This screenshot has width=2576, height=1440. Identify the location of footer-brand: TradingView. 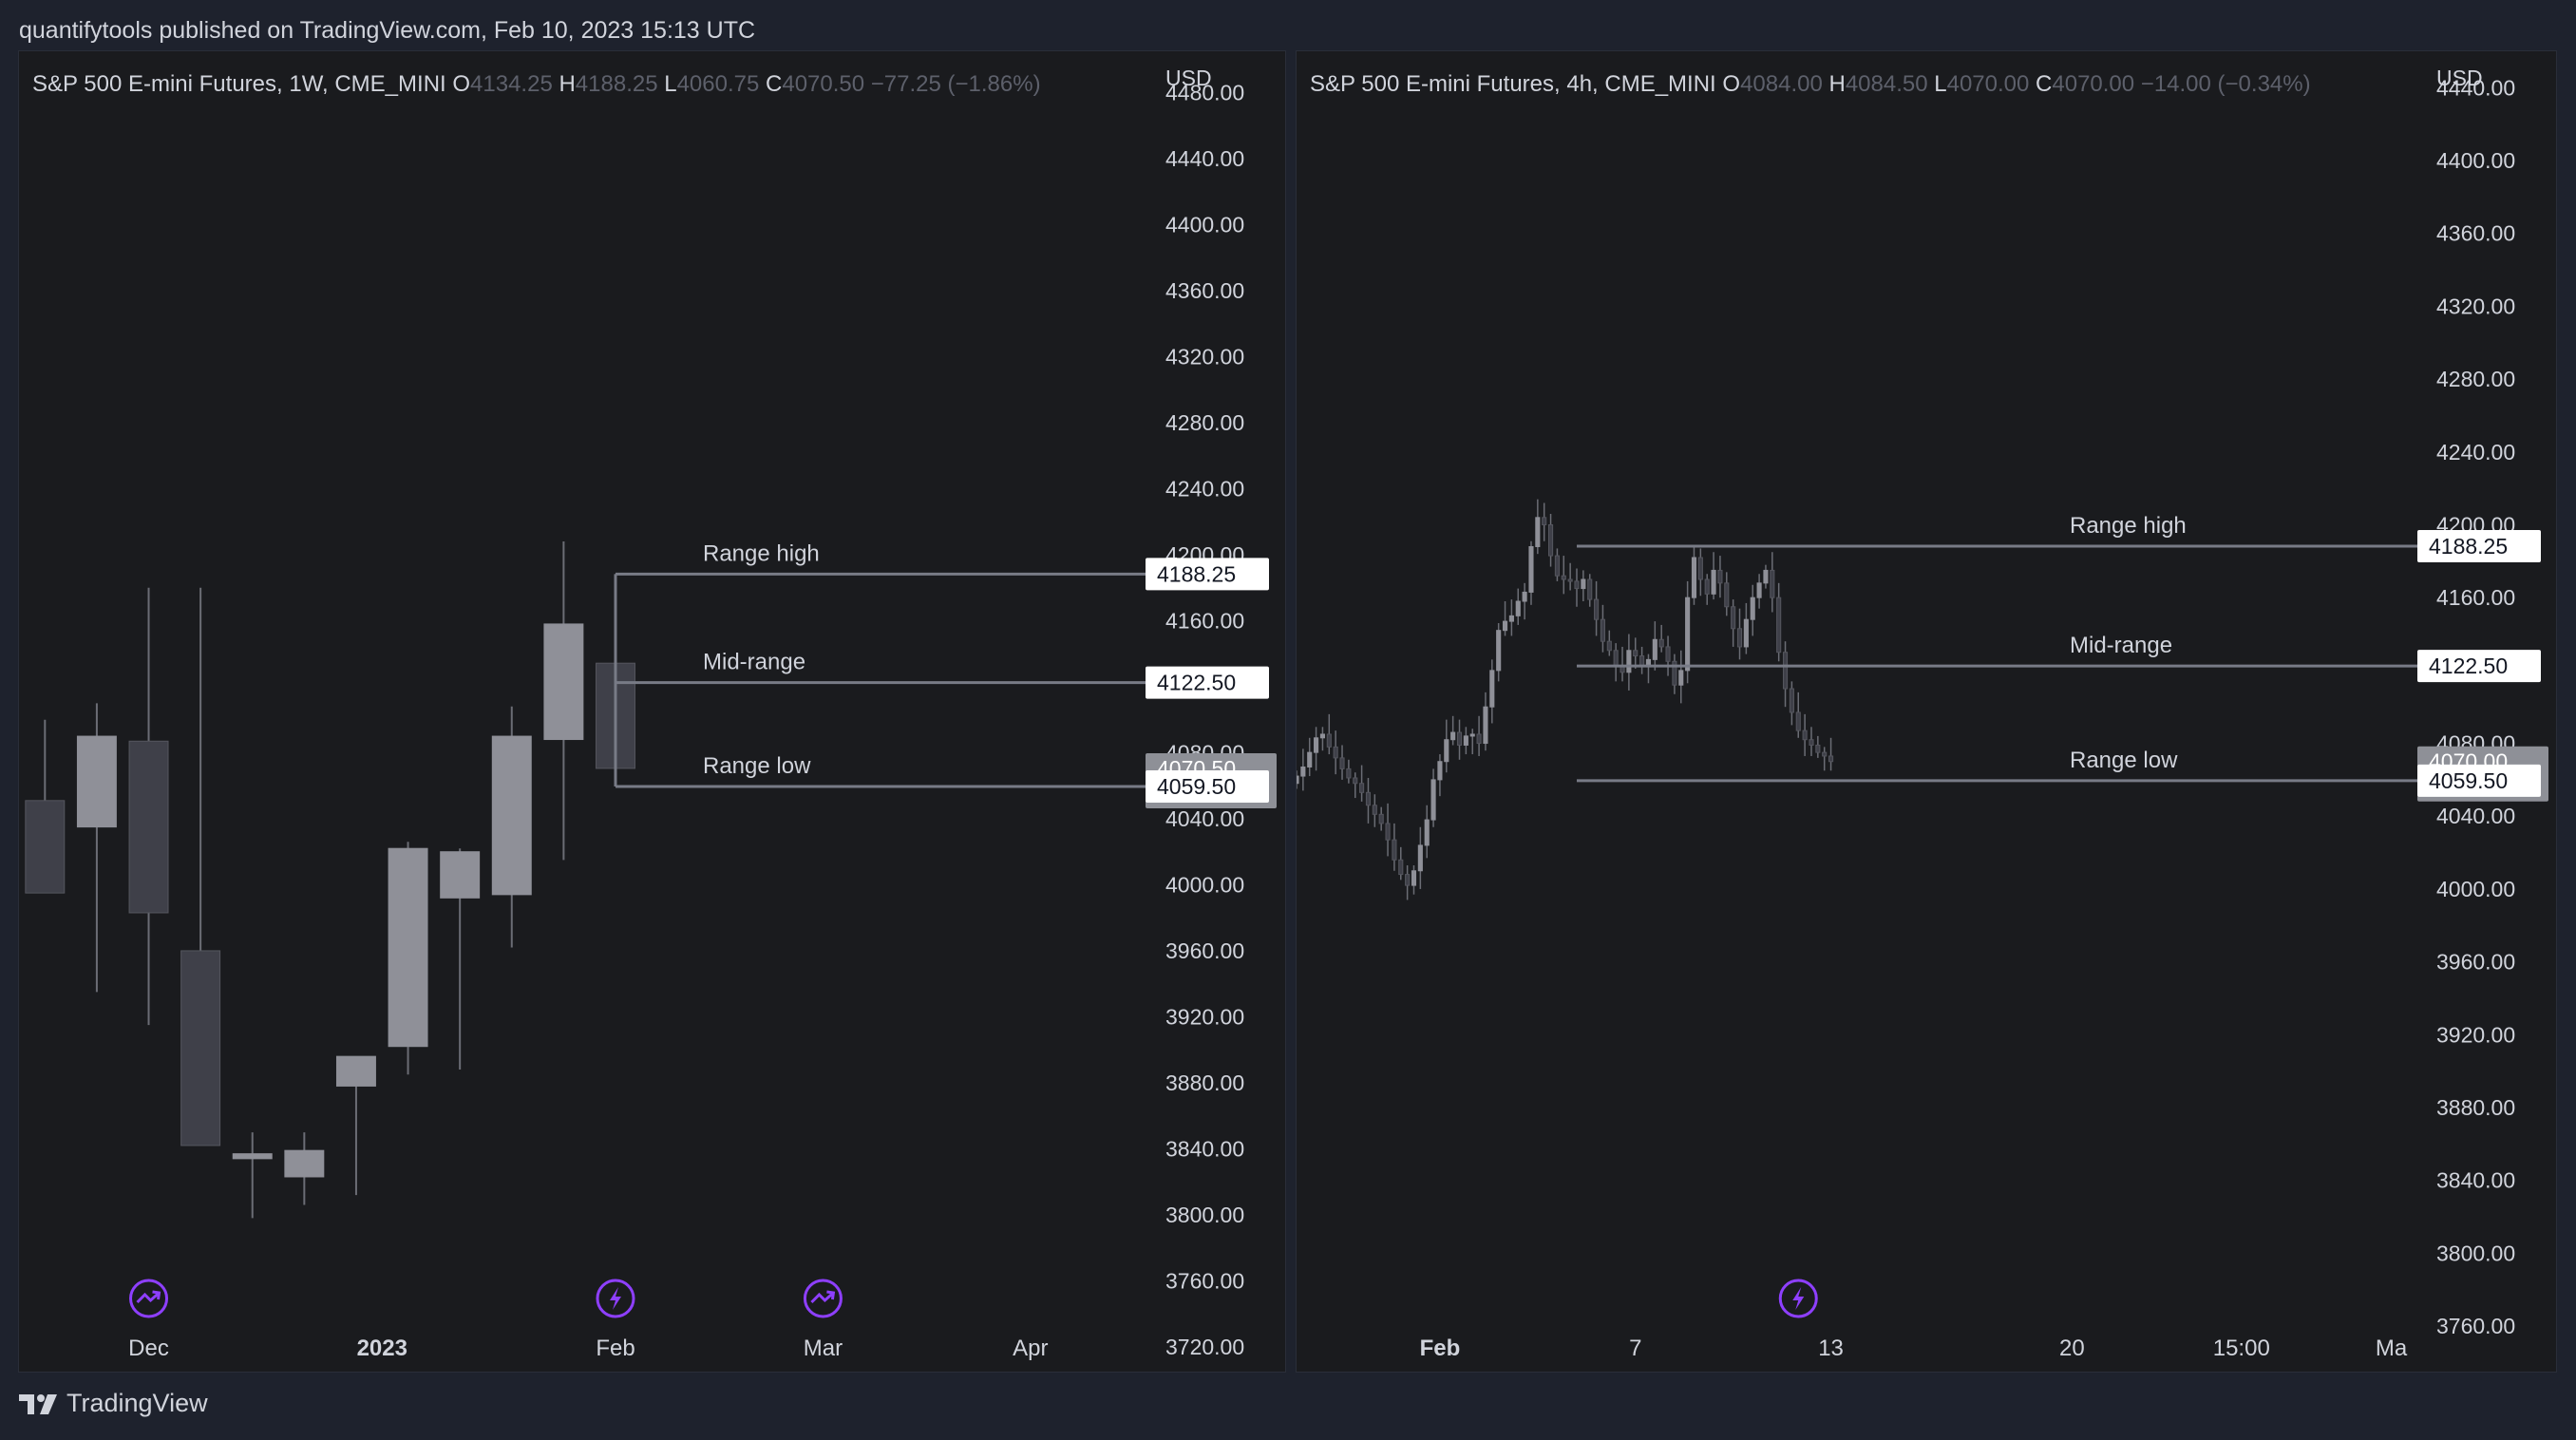
(113, 1403).